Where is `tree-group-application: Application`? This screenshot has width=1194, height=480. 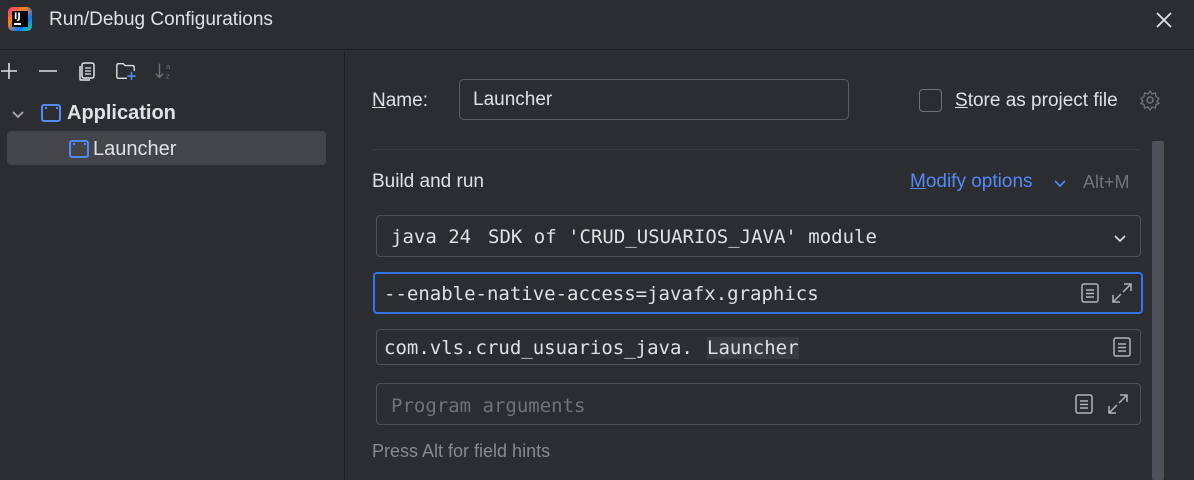
tree-group-application: Application is located at coordinates (172, 114).